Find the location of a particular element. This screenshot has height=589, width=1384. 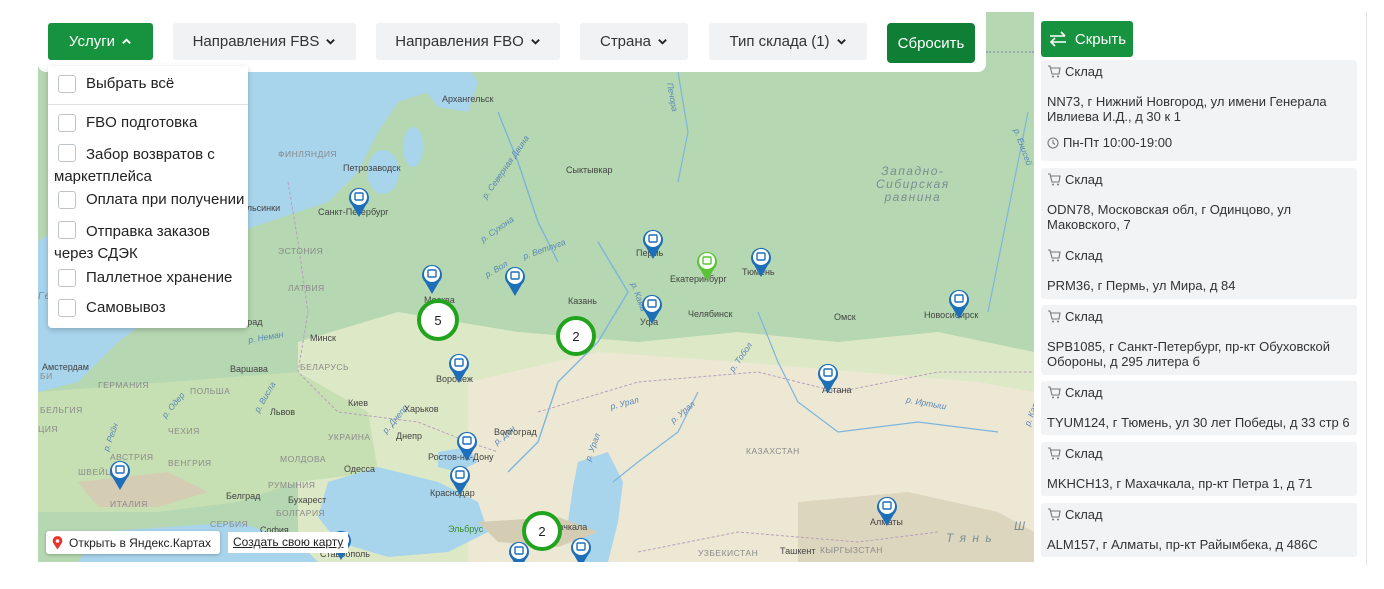

warehouse-pin-krasnodar is located at coordinates (460, 480).